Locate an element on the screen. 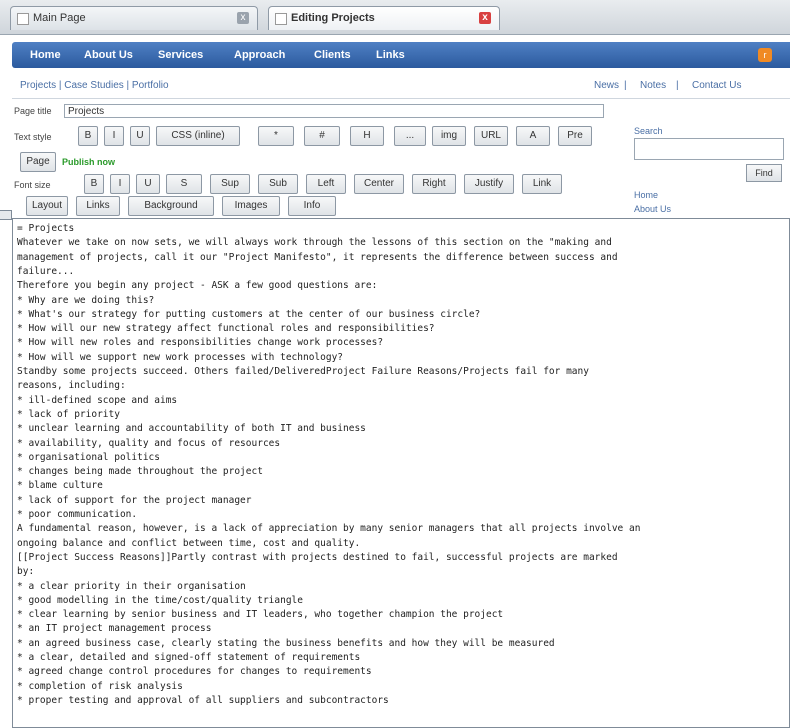  tab-info: Info is located at coordinates (312, 206).